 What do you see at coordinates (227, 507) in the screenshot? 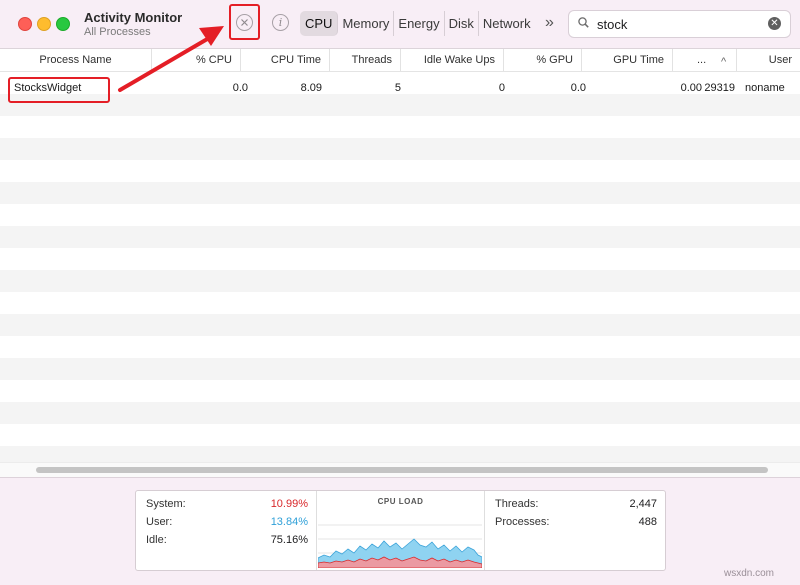
I see `system-stat: System: 10.99%` at bounding box center [227, 507].